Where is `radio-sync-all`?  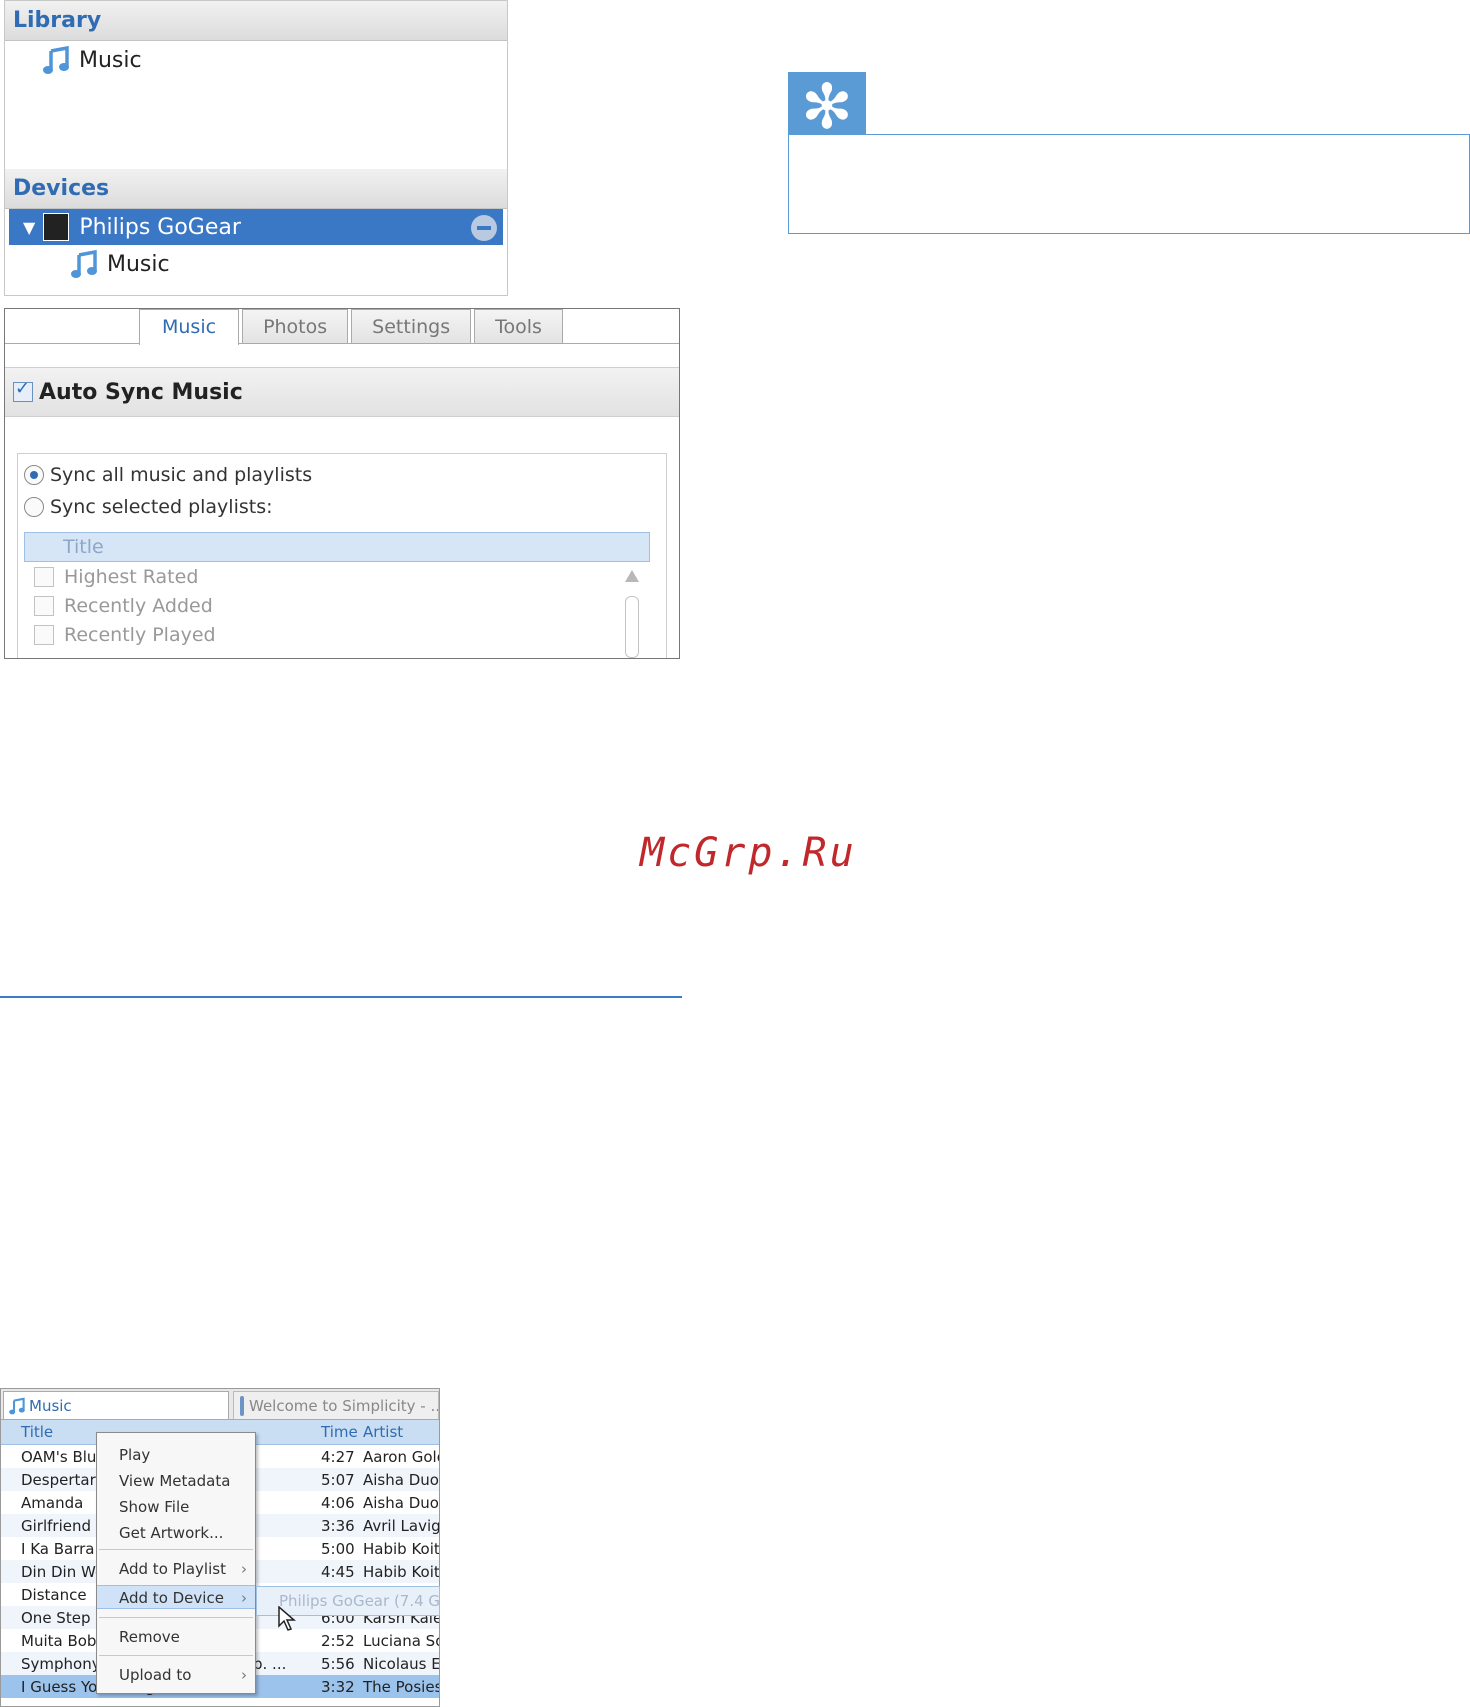 radio-sync-all is located at coordinates (34, 475).